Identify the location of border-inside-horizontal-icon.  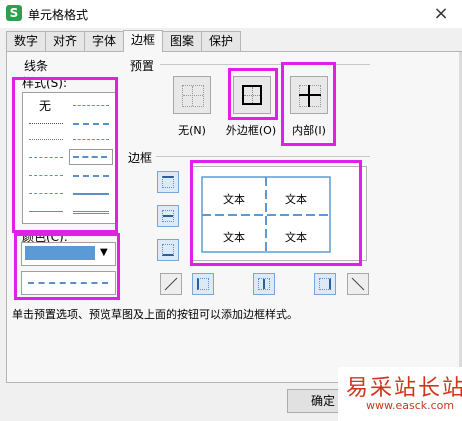
(168, 216).